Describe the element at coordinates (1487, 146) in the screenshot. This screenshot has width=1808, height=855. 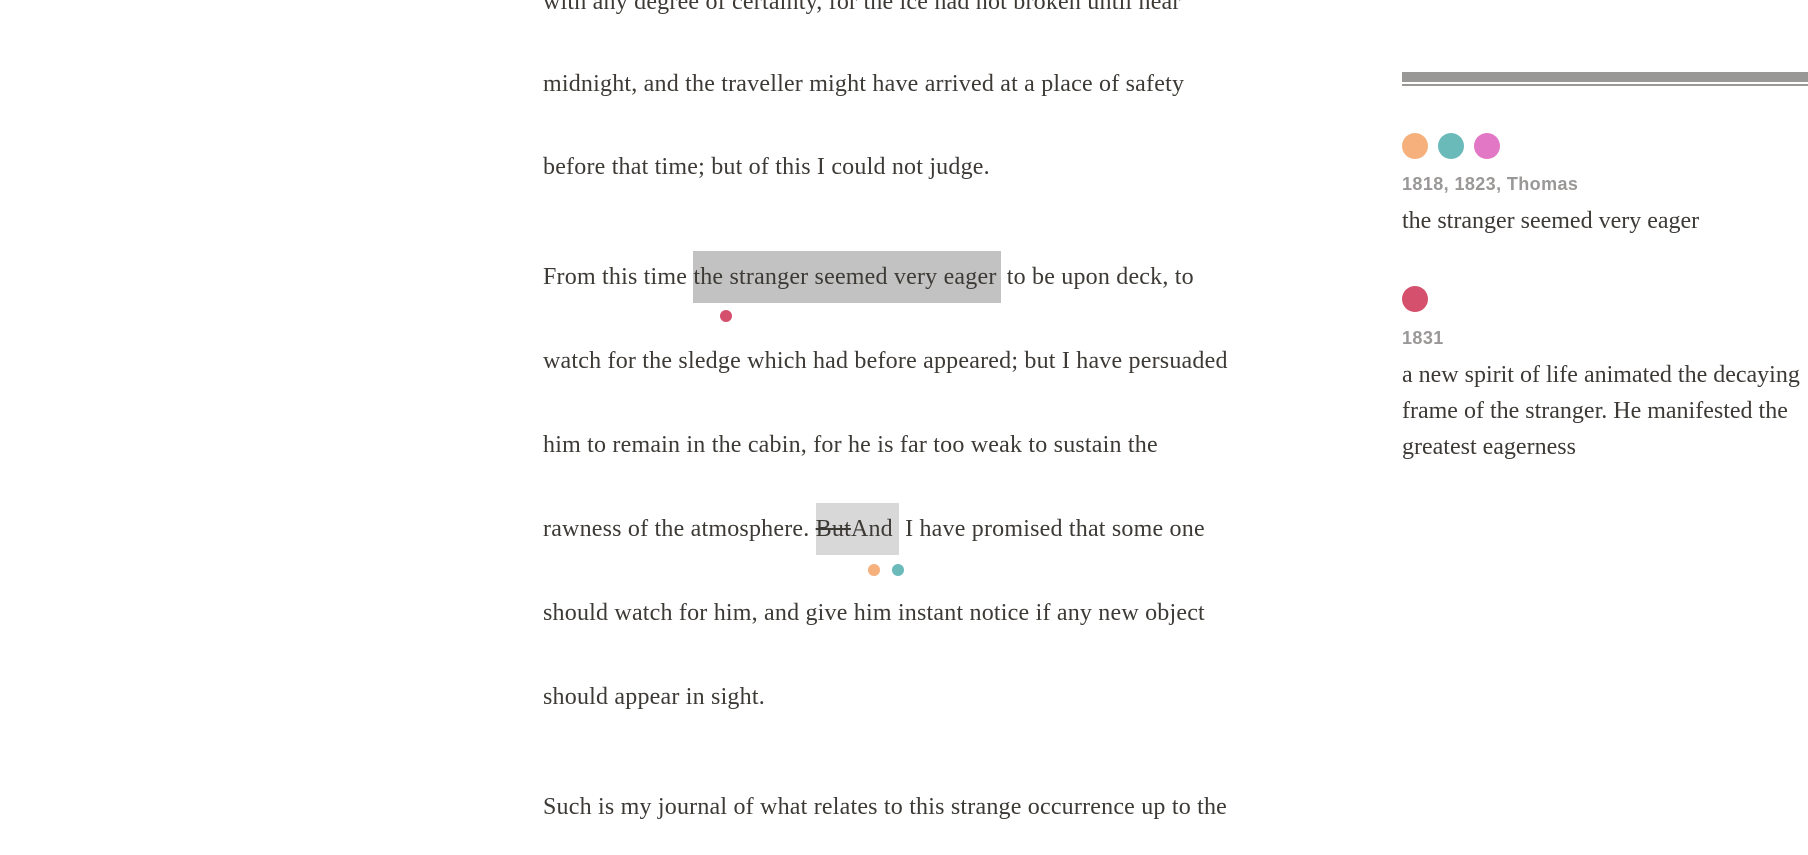
I see `variant-dot-pink` at that location.